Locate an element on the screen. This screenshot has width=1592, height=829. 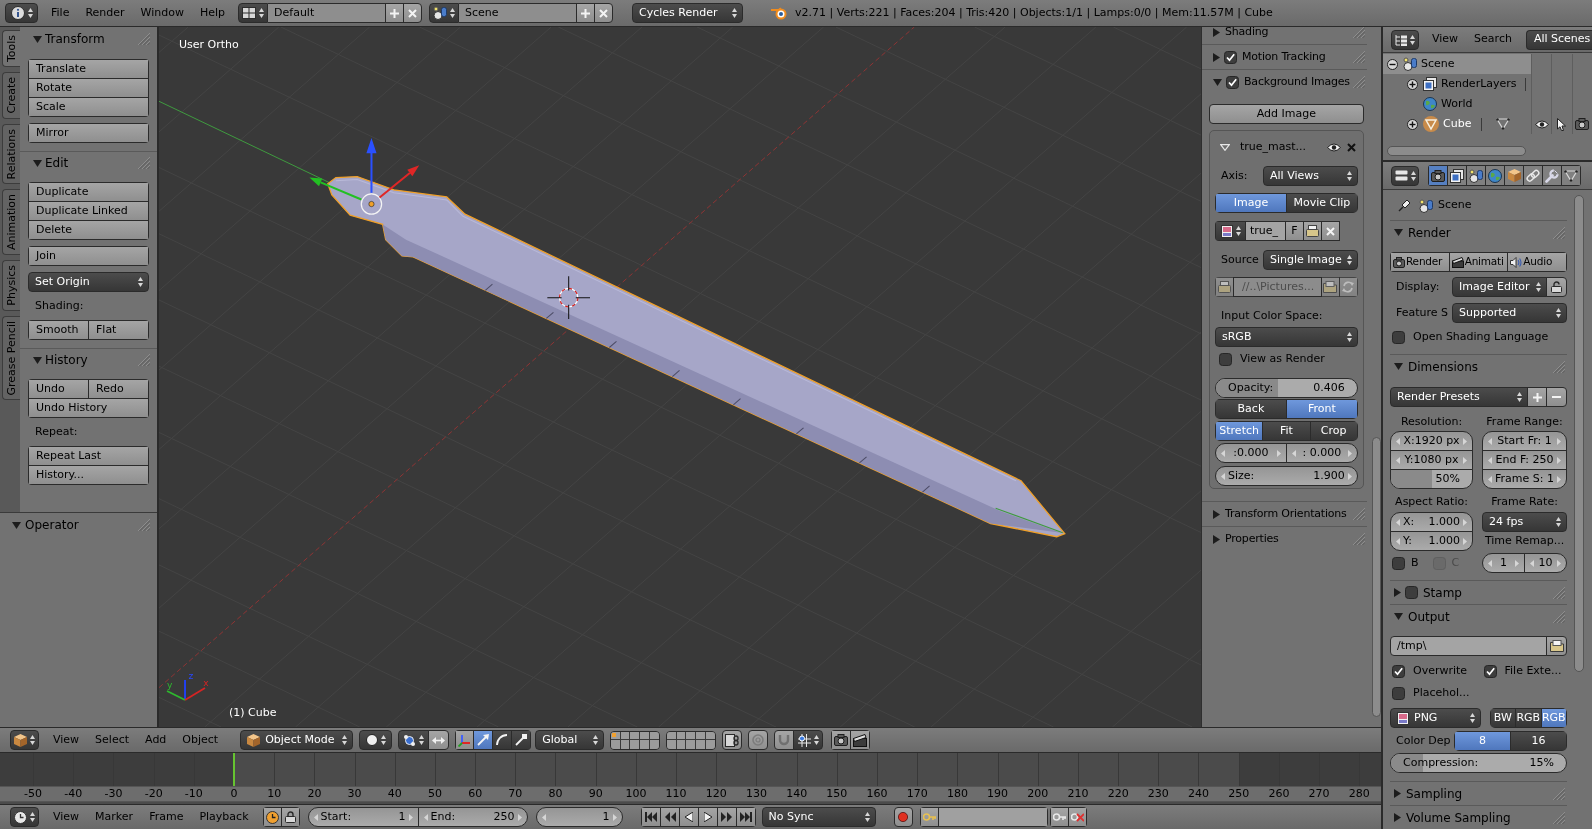
display-dropdown: Image Editor is located at coordinates (1499, 287).